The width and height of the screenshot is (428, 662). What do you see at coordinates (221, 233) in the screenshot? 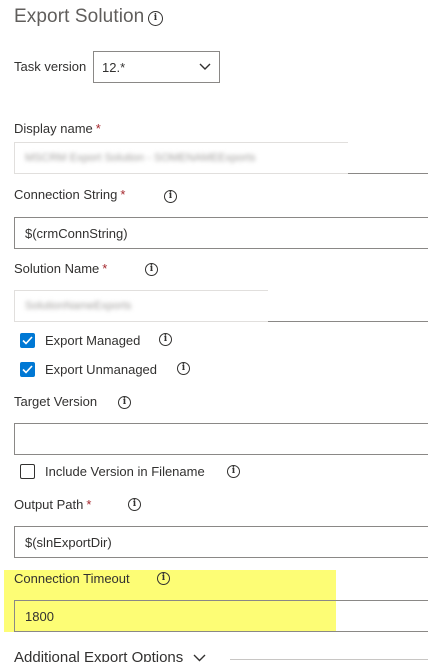
I see `connection-string-input: $(crmConnString)` at bounding box center [221, 233].